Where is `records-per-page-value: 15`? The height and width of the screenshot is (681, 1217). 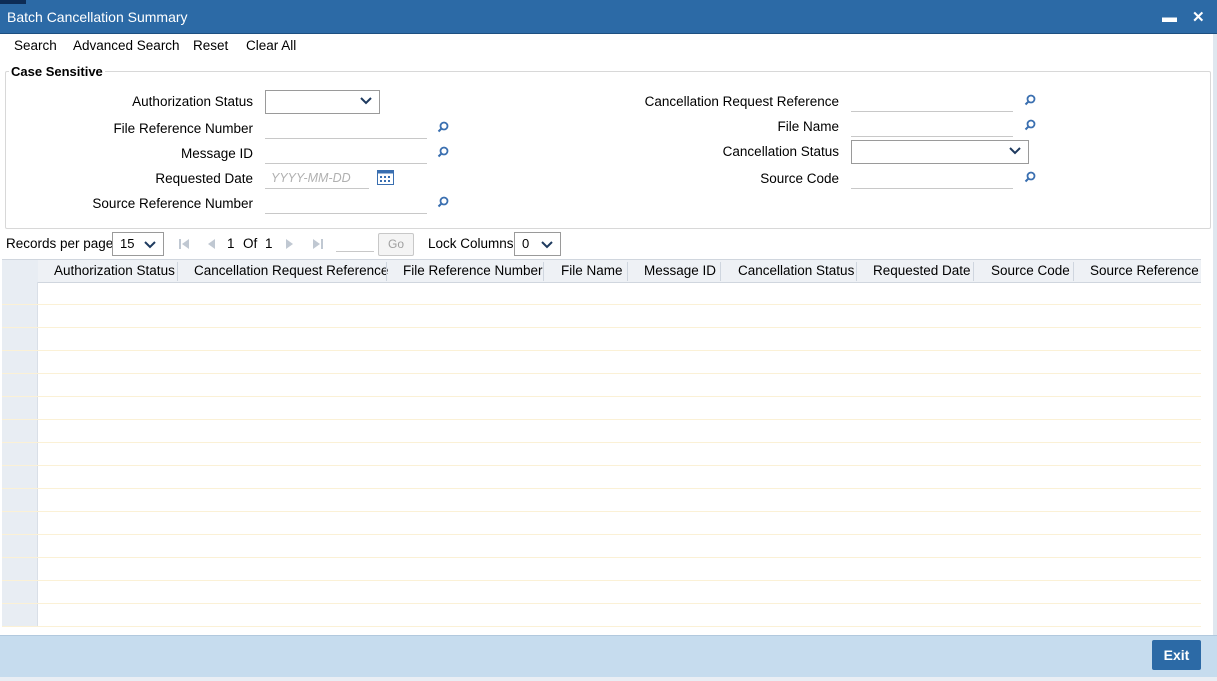 records-per-page-value: 15 is located at coordinates (127, 243).